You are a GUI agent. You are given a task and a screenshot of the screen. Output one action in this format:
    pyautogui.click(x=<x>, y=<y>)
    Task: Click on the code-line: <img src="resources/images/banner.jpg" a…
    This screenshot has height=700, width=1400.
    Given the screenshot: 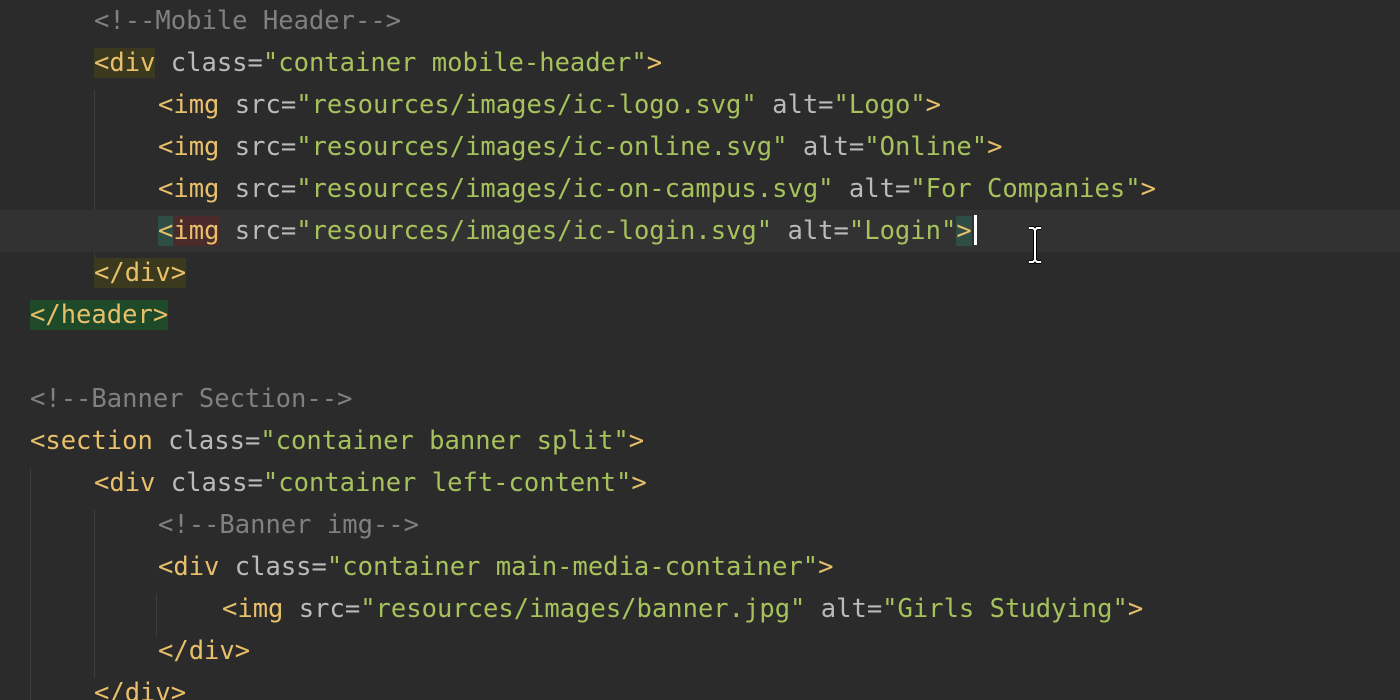 What is the action you would take?
    pyautogui.click(x=700, y=609)
    